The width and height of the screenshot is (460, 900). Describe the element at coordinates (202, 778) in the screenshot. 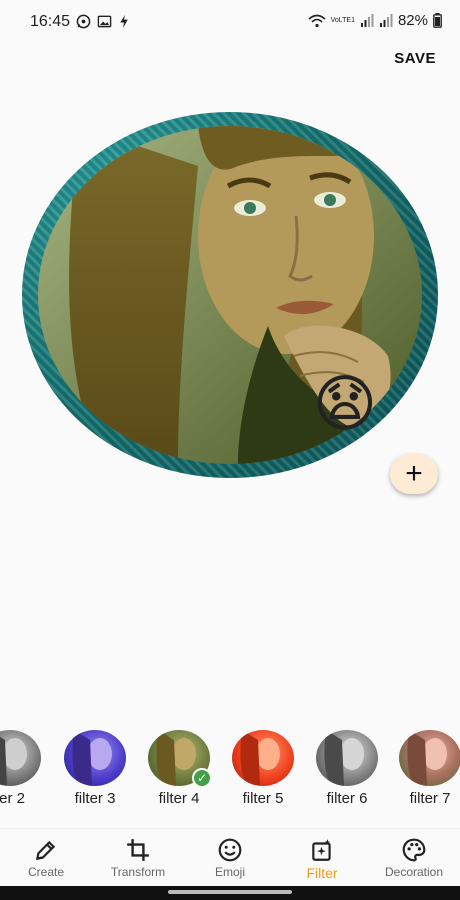

I see `selected-check-icon: ✓` at that location.